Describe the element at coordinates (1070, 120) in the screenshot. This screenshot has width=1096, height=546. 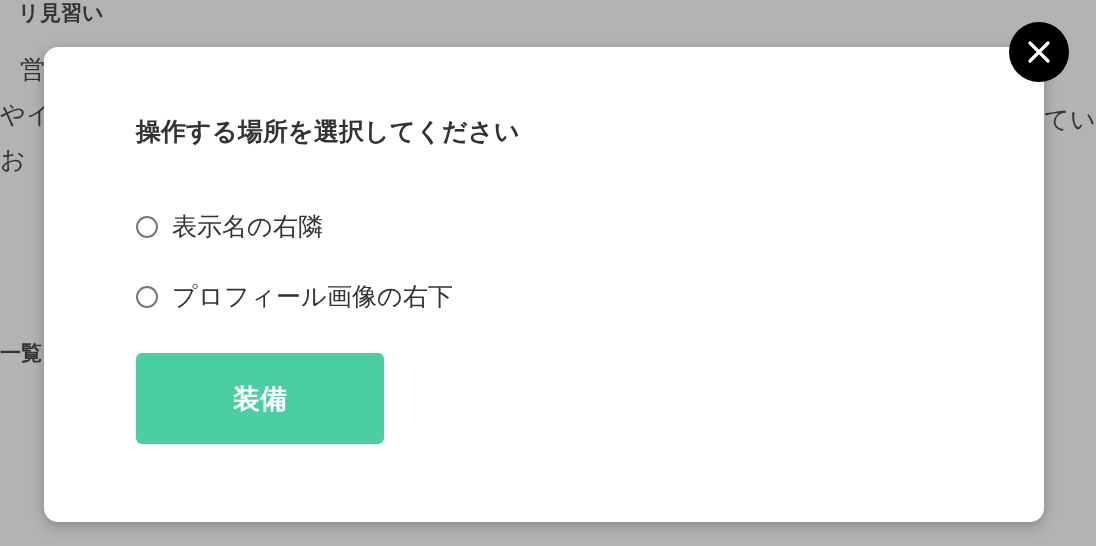
I see `body-text: てい` at that location.